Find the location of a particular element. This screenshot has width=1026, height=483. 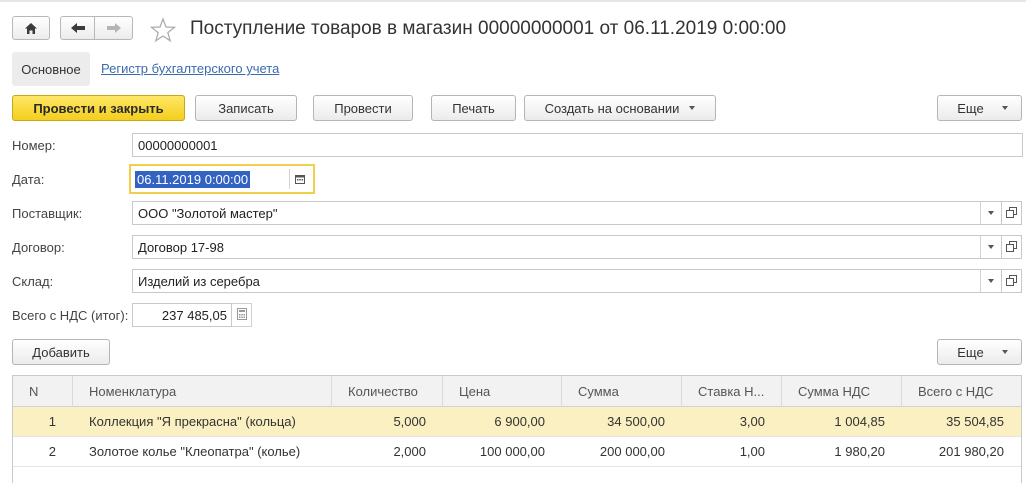

column-header-price: Цена is located at coordinates (502, 391).